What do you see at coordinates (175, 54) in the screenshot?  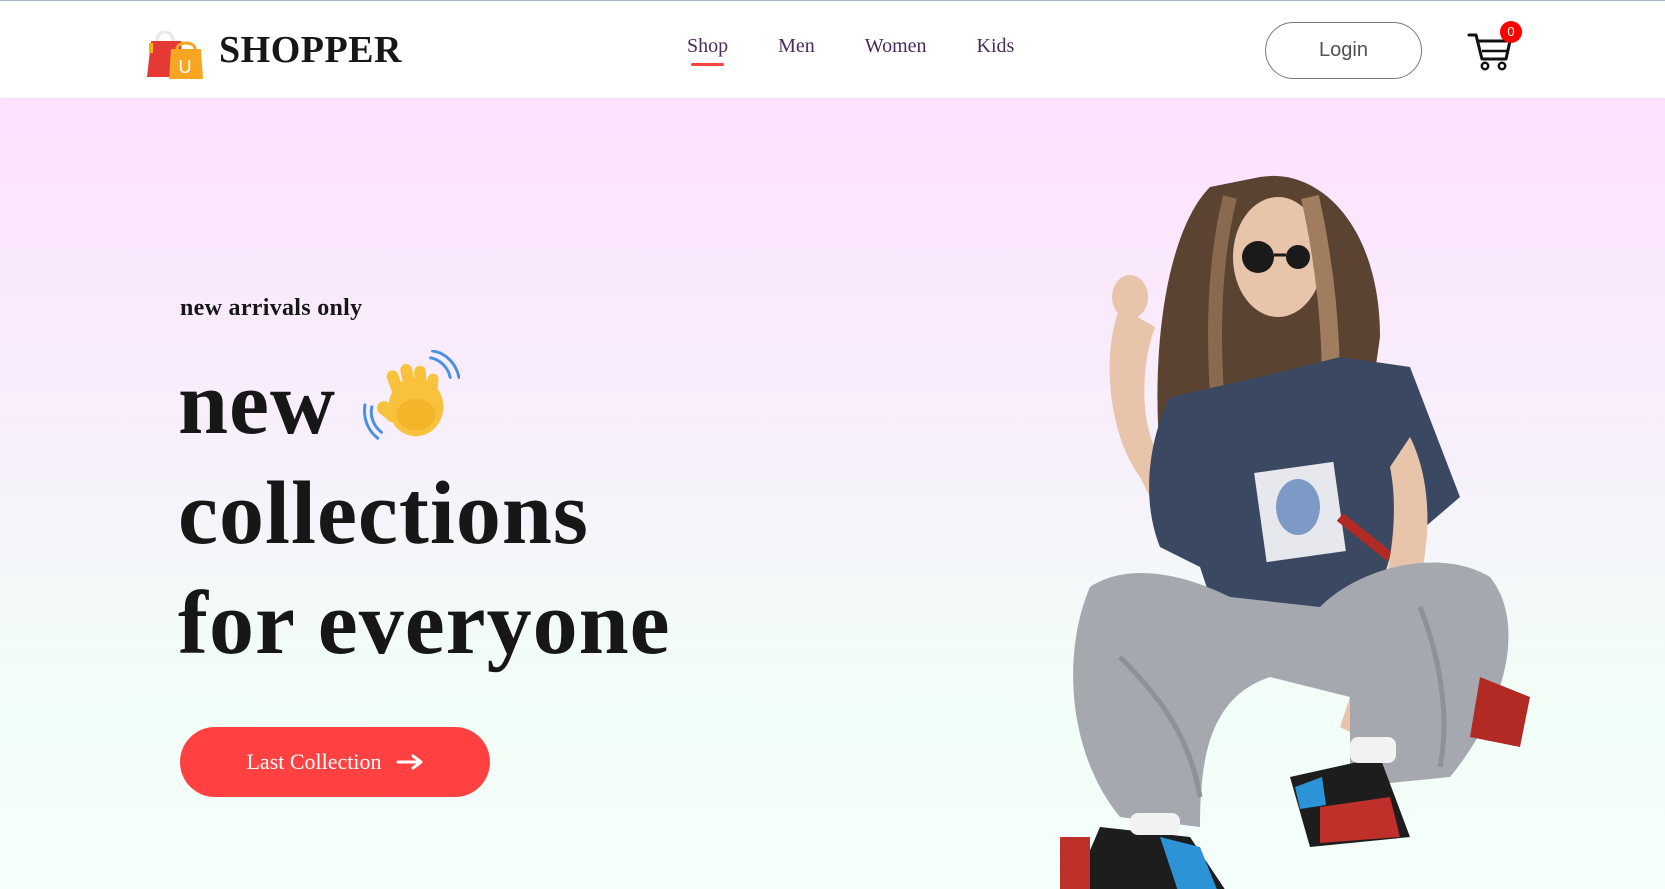 I see `shopping-bag-logo-icon: U` at bounding box center [175, 54].